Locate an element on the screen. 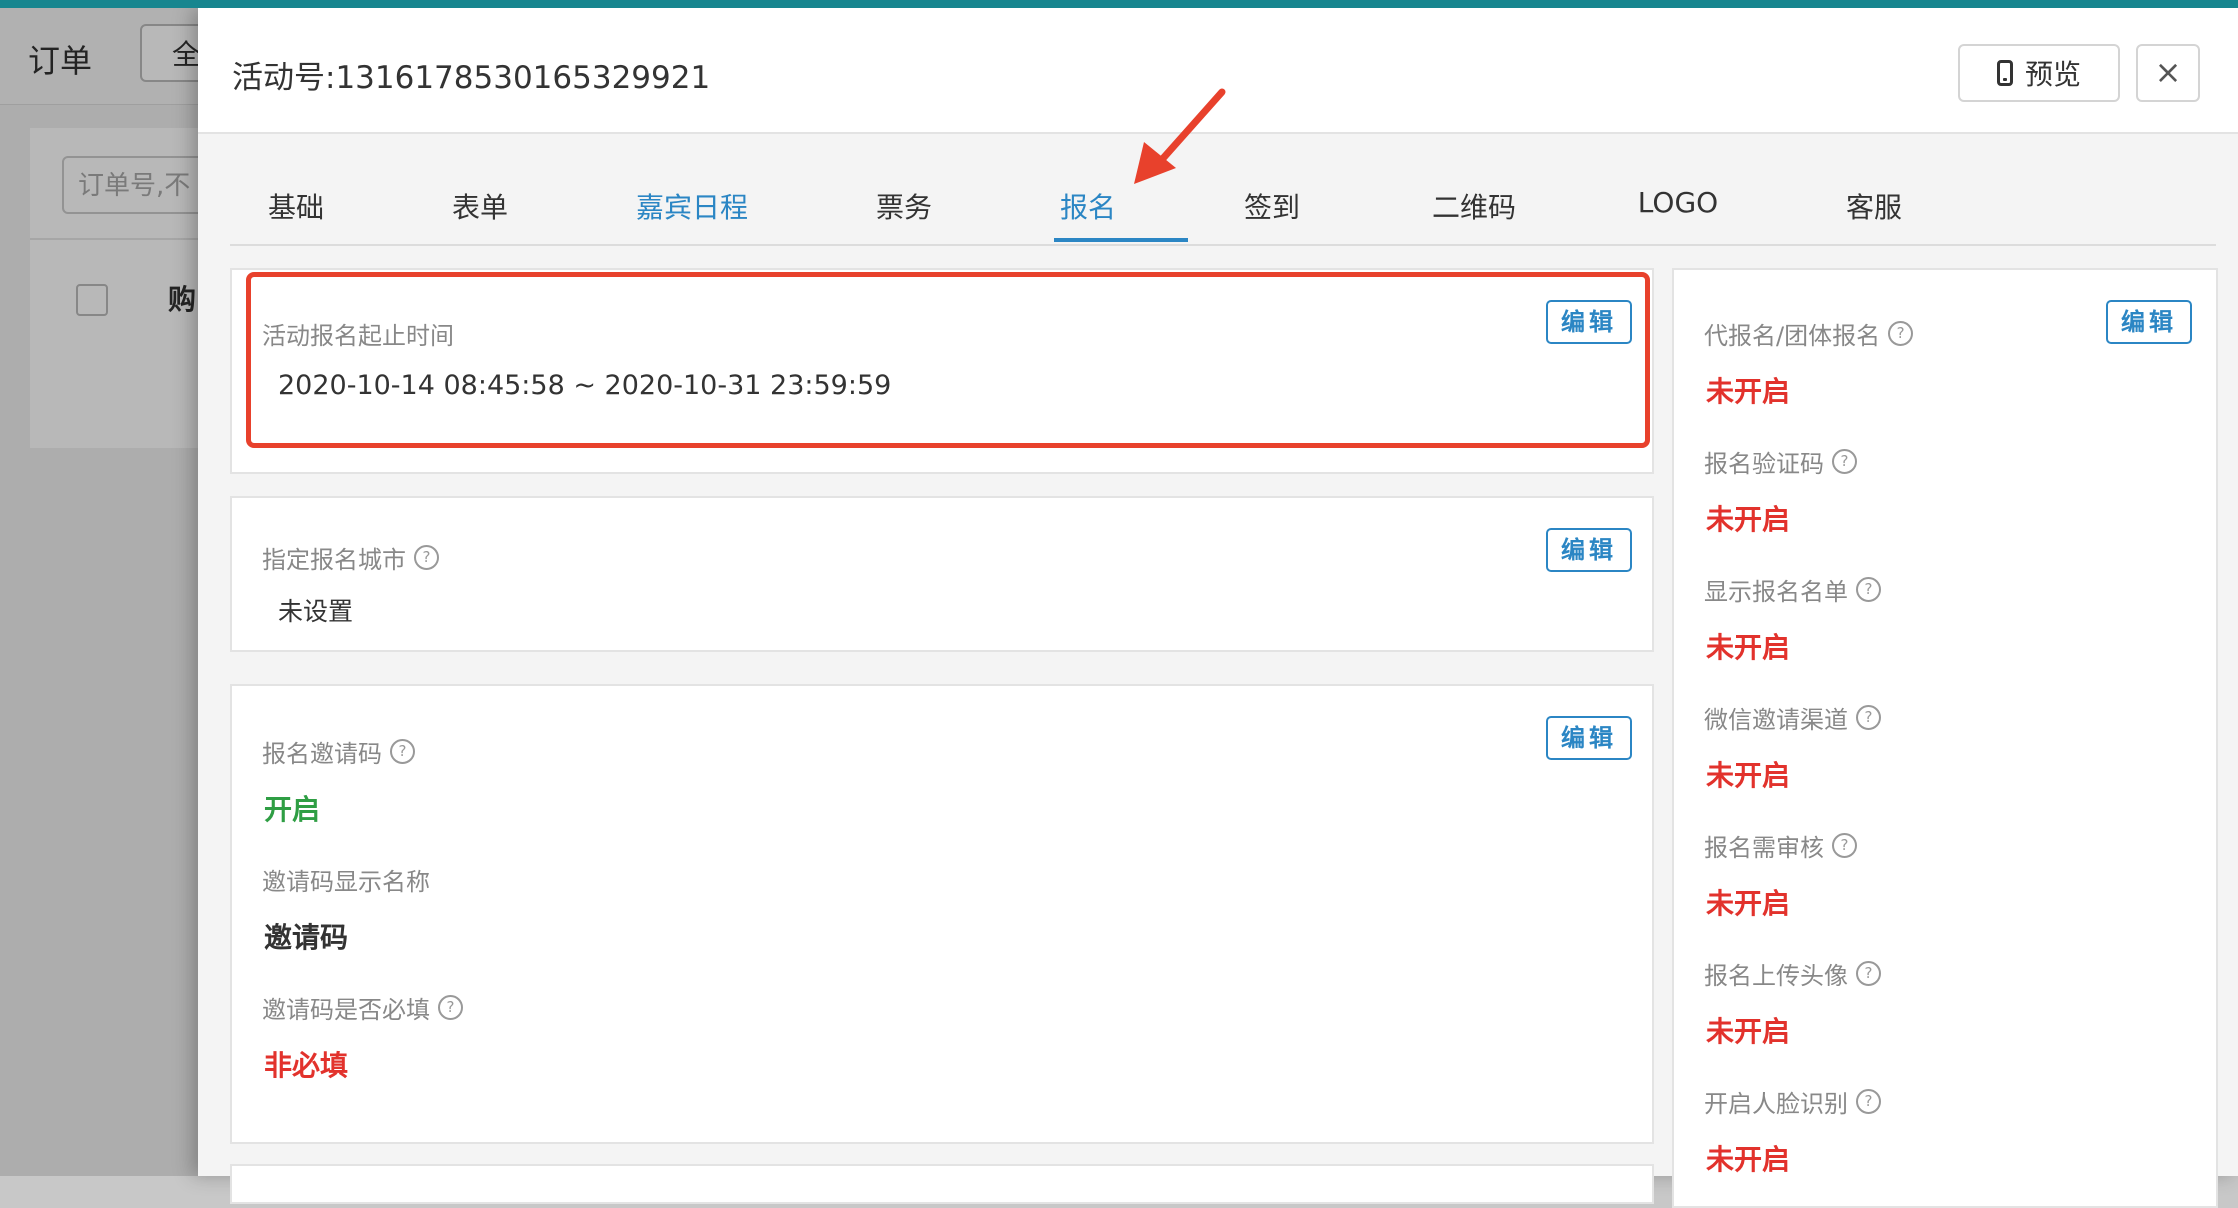 The height and width of the screenshot is (1208, 2238). invitation-code-required-label-text: 邀请码是否必填 is located at coordinates (346, 1010).